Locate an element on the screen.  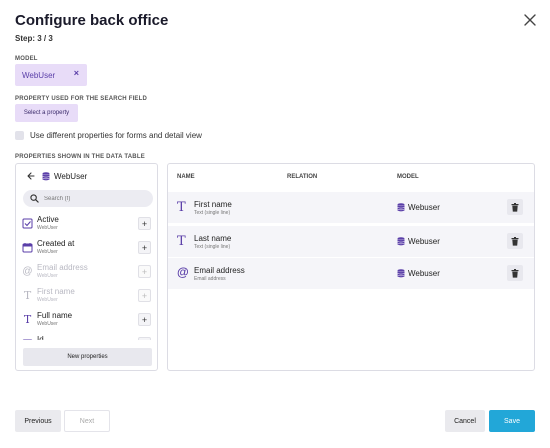
select-property-button: Select a property is located at coordinates (46, 113).